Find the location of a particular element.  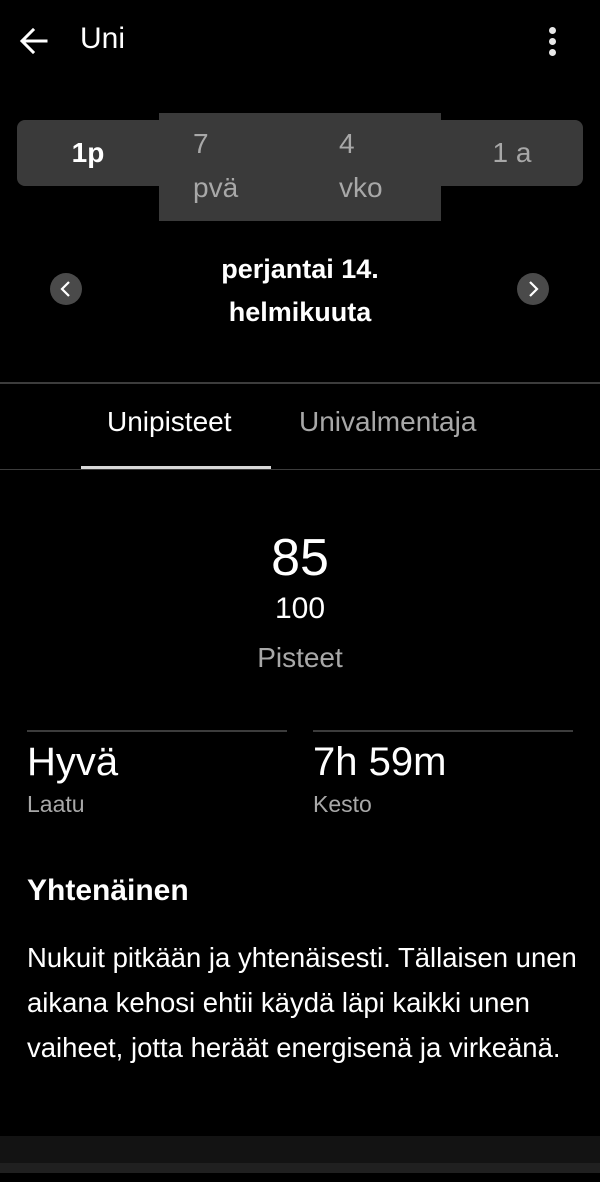

score-max: 100 is located at coordinates (300, 608).